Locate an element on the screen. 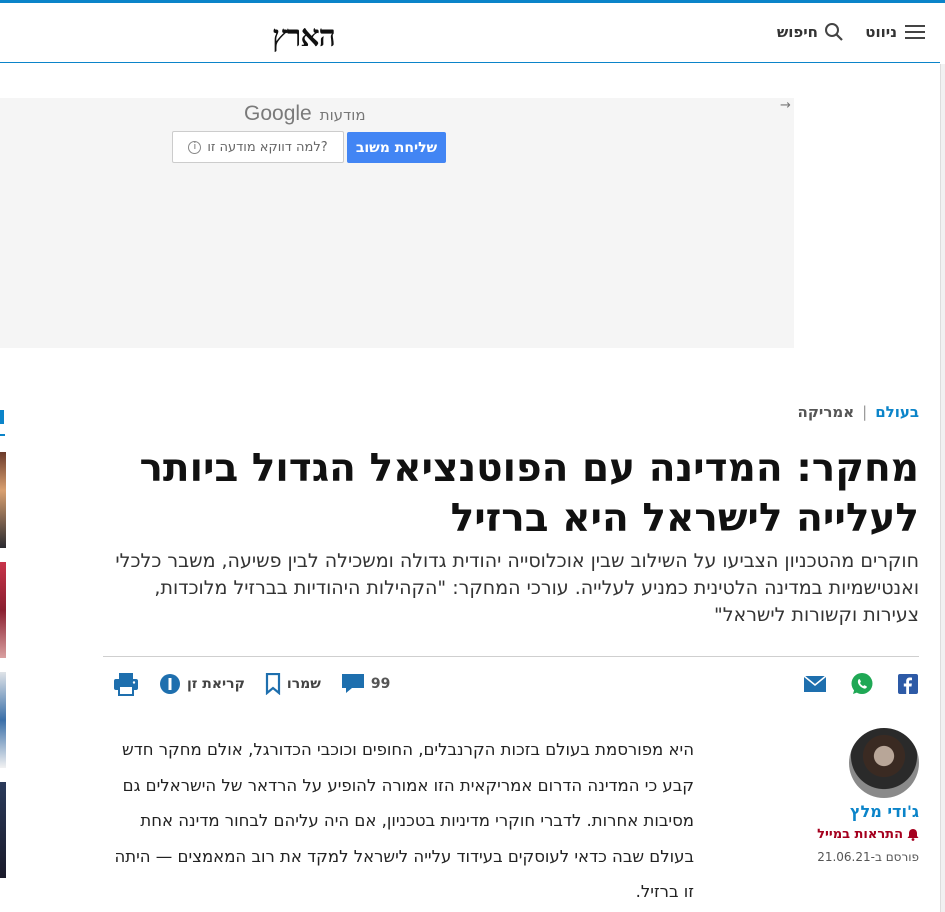 The width and height of the screenshot is (945, 912). site-logo: הארץ is located at coordinates (304, 36).